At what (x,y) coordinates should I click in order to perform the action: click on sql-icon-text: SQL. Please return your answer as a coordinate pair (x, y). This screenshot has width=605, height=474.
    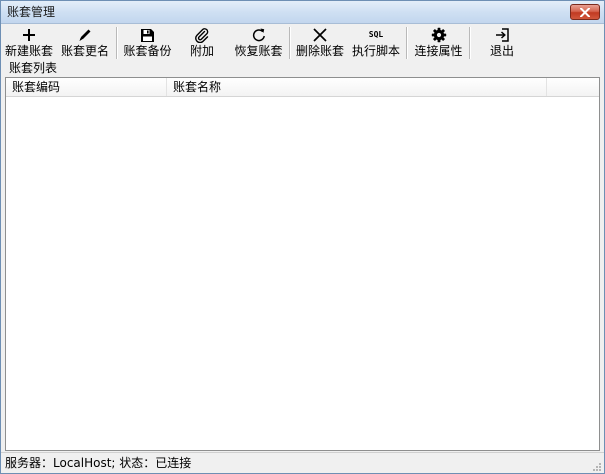
    Looking at the image, I should click on (376, 34).